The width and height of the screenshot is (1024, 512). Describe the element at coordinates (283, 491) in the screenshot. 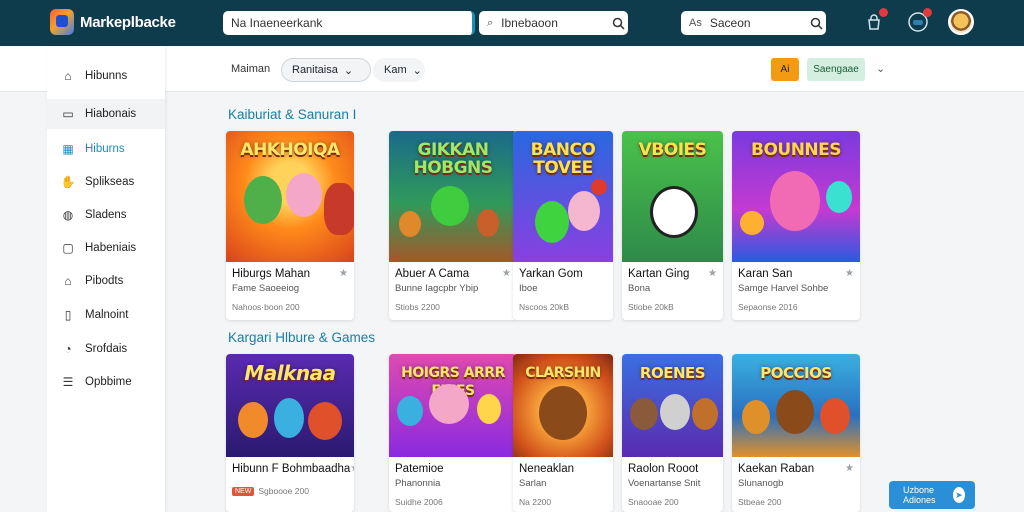

I see `game-meta: Sgboooe 200` at that location.